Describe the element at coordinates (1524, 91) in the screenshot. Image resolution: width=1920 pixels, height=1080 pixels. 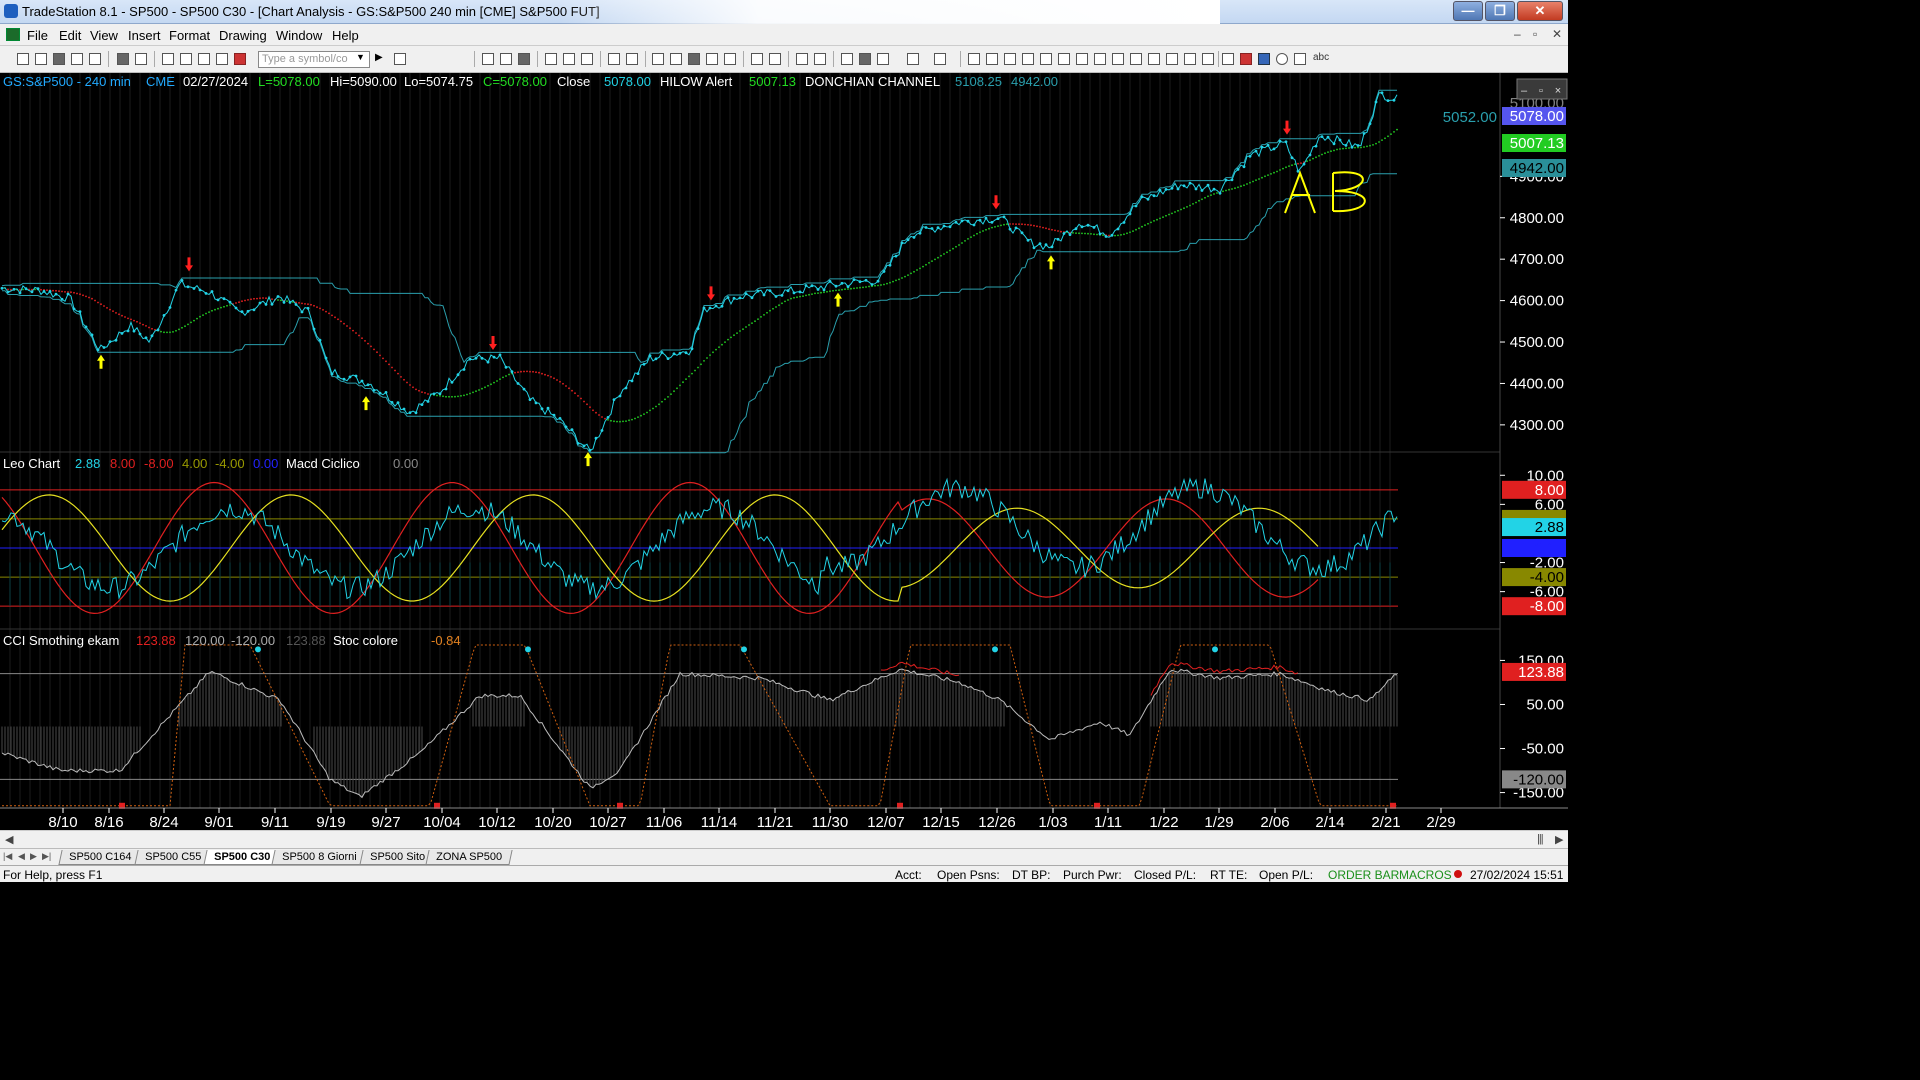
I see `pane-minimize-icon: –` at that location.